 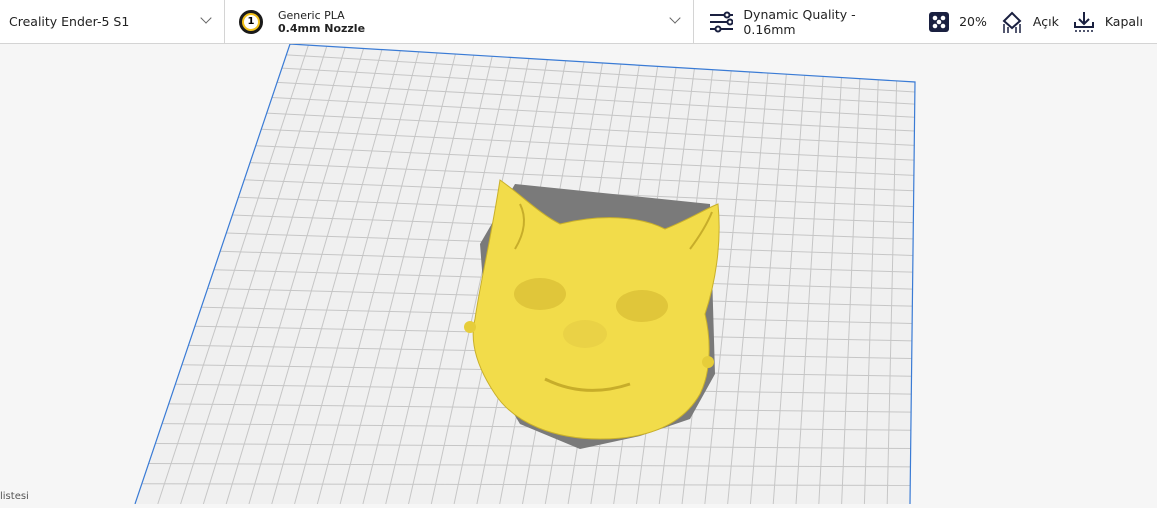 What do you see at coordinates (311, 15) in the screenshot?
I see `material-name: Generic PLA` at bounding box center [311, 15].